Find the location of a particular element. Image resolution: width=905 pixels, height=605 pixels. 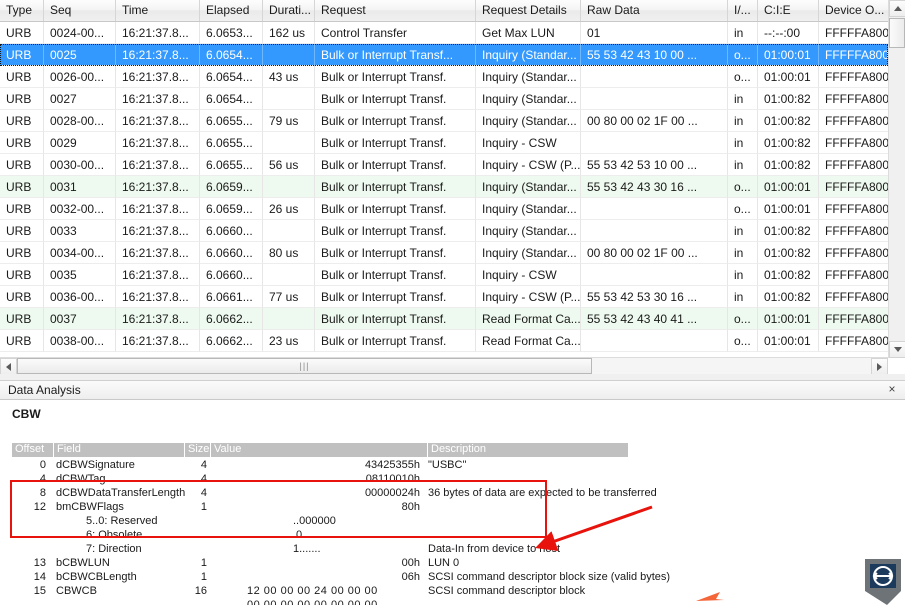

analysis-column-header-description: Description is located at coordinates (528, 450).